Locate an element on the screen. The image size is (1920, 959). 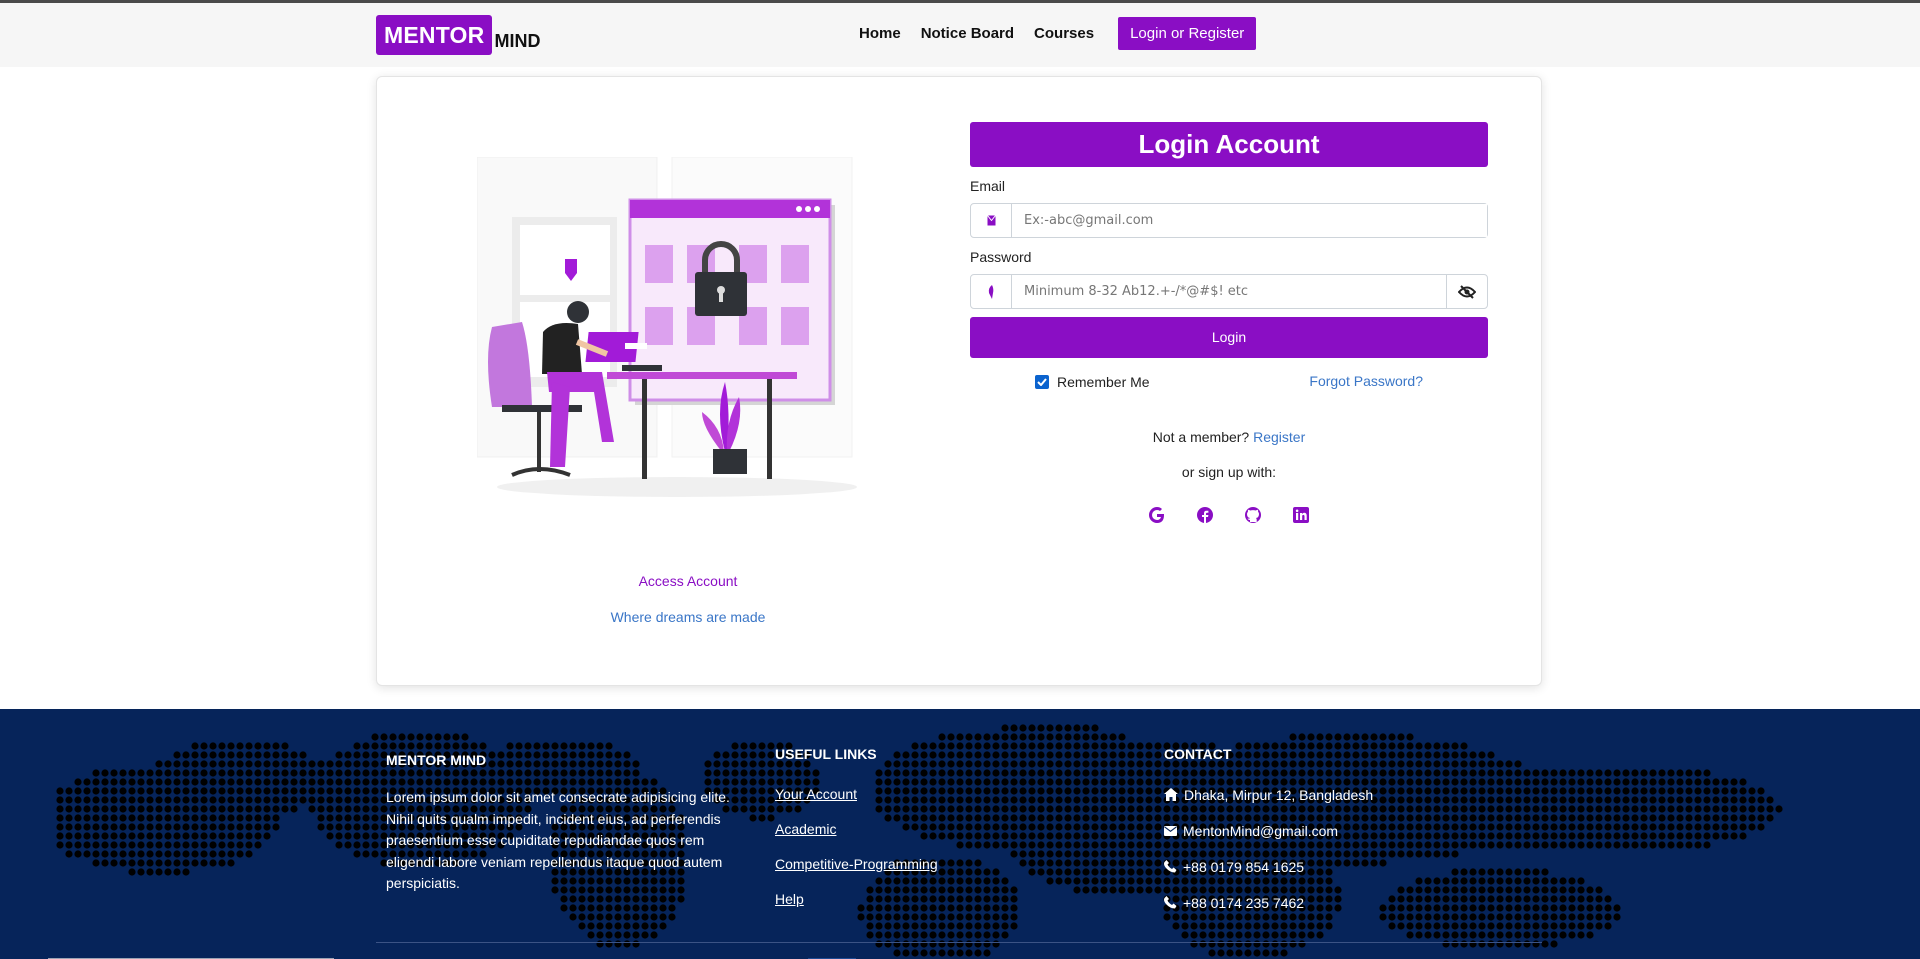
facebook-icon is located at coordinates (1205, 515).